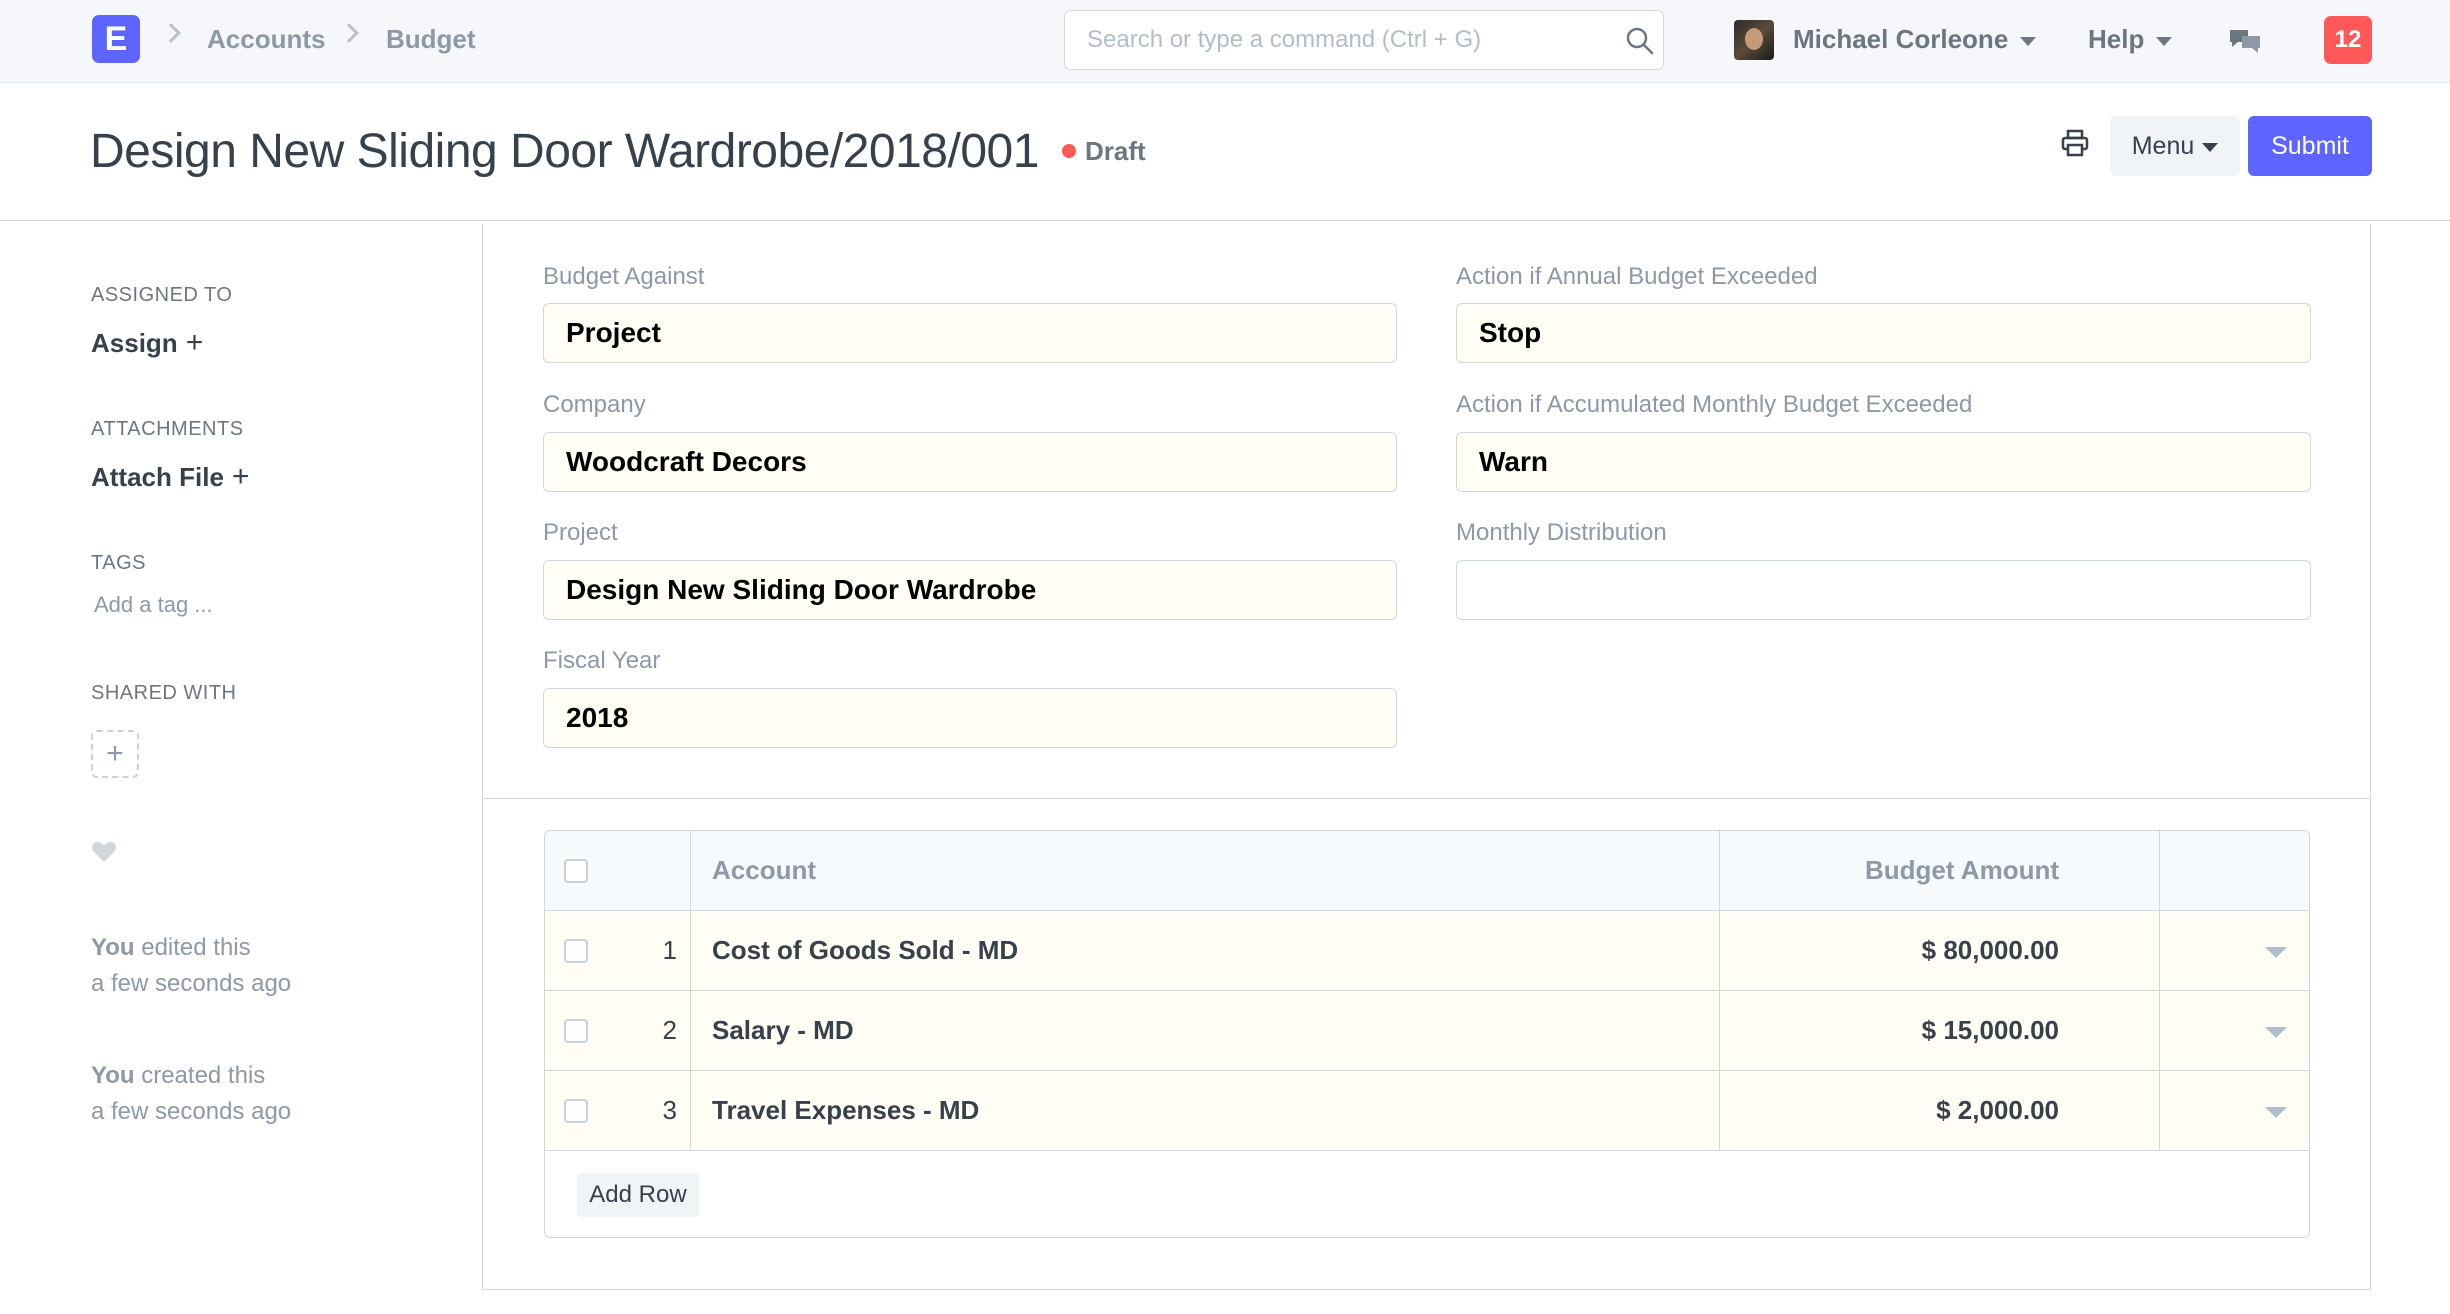 This screenshot has width=2450, height=1314. What do you see at coordinates (1883, 590) in the screenshot?
I see `monthly-distribution-field` at bounding box center [1883, 590].